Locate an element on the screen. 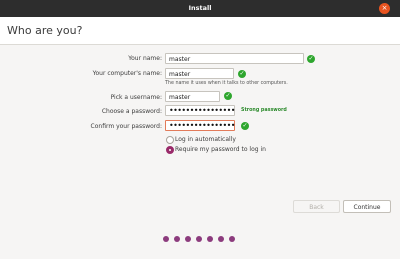 The image size is (400, 259). window-title: Install is located at coordinates (200, 8).